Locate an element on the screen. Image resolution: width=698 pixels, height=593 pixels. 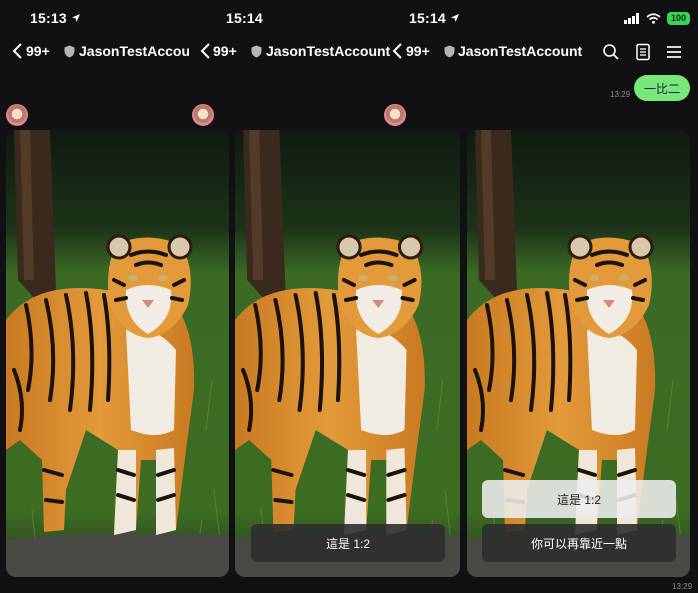
signal-icon is located at coordinates (631, 18).